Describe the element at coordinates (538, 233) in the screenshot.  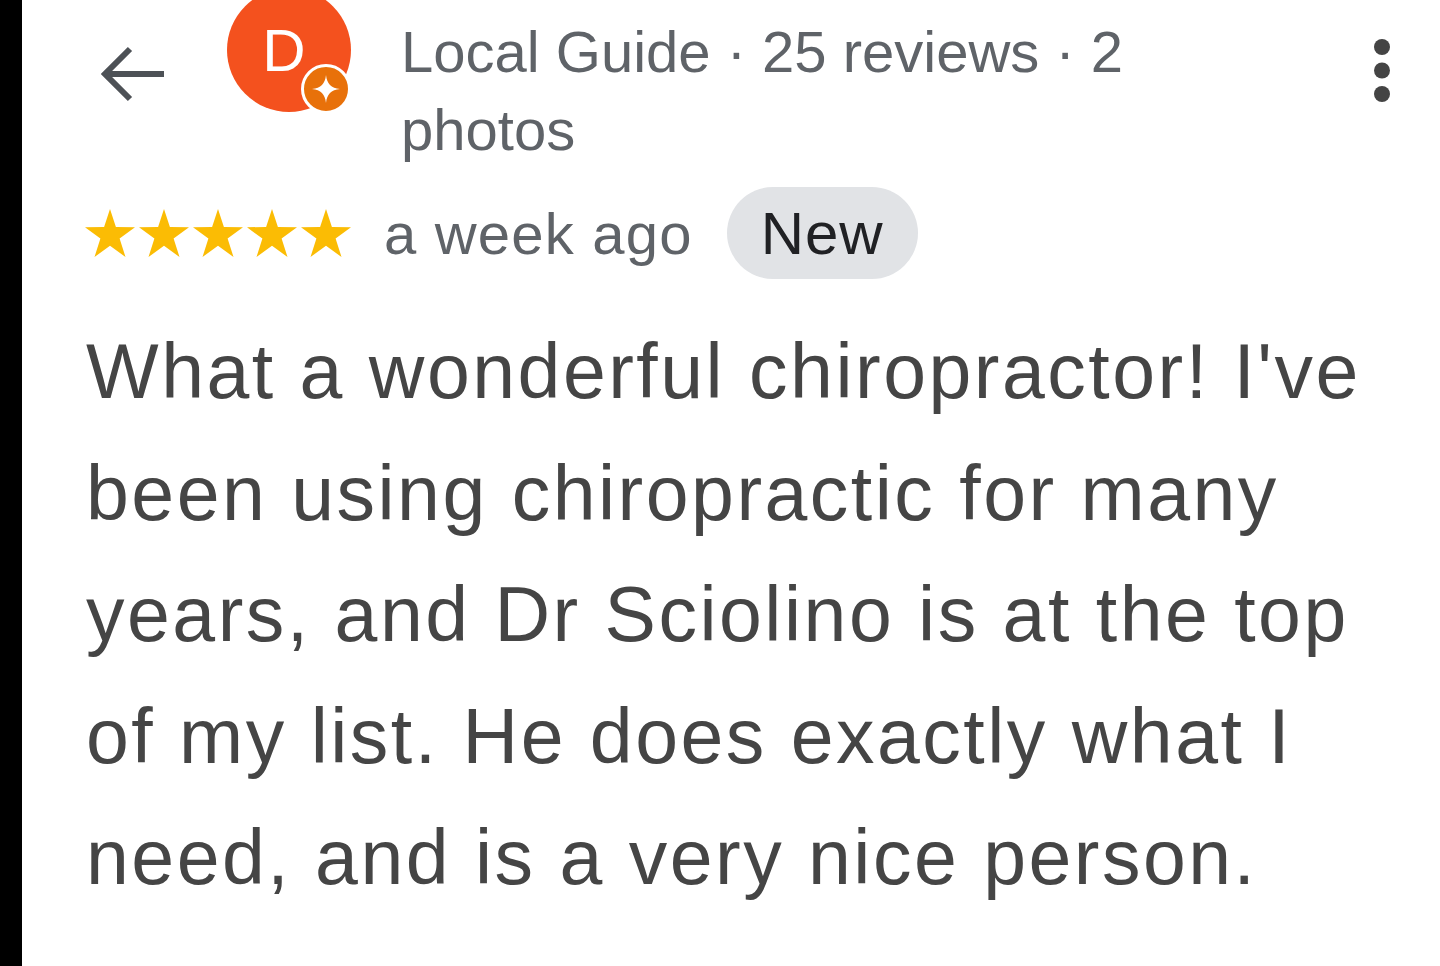
I see `review-time: a week ago` at that location.